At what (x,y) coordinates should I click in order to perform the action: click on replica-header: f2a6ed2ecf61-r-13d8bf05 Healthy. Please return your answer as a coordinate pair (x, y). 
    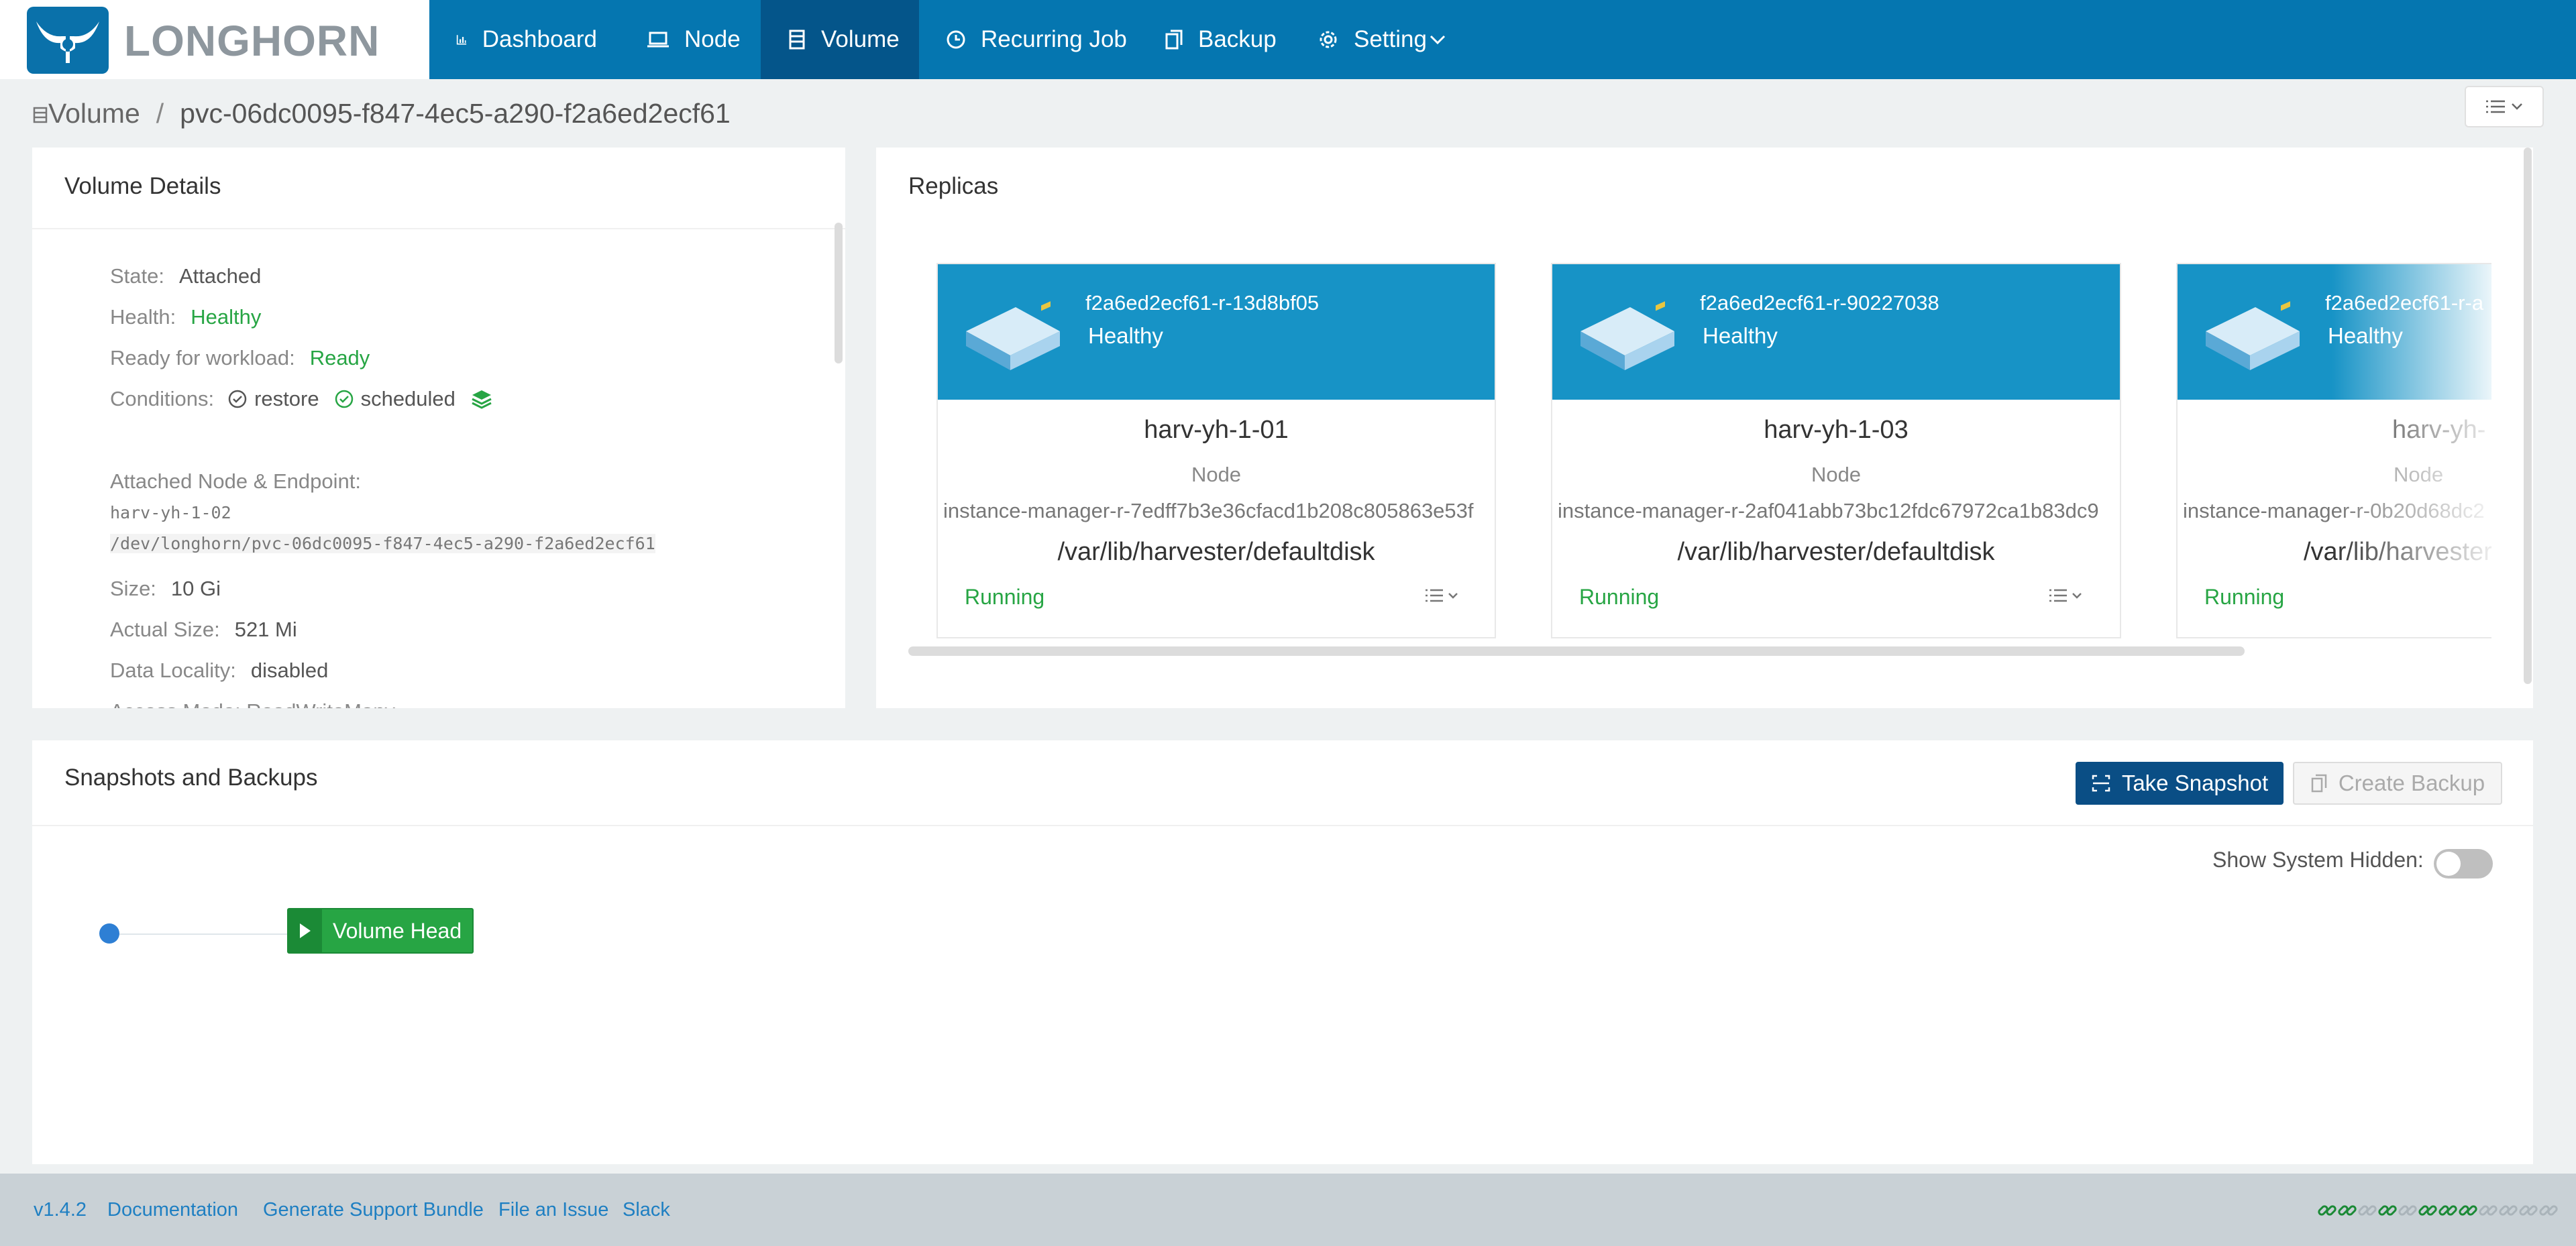
    Looking at the image, I should click on (1216, 332).